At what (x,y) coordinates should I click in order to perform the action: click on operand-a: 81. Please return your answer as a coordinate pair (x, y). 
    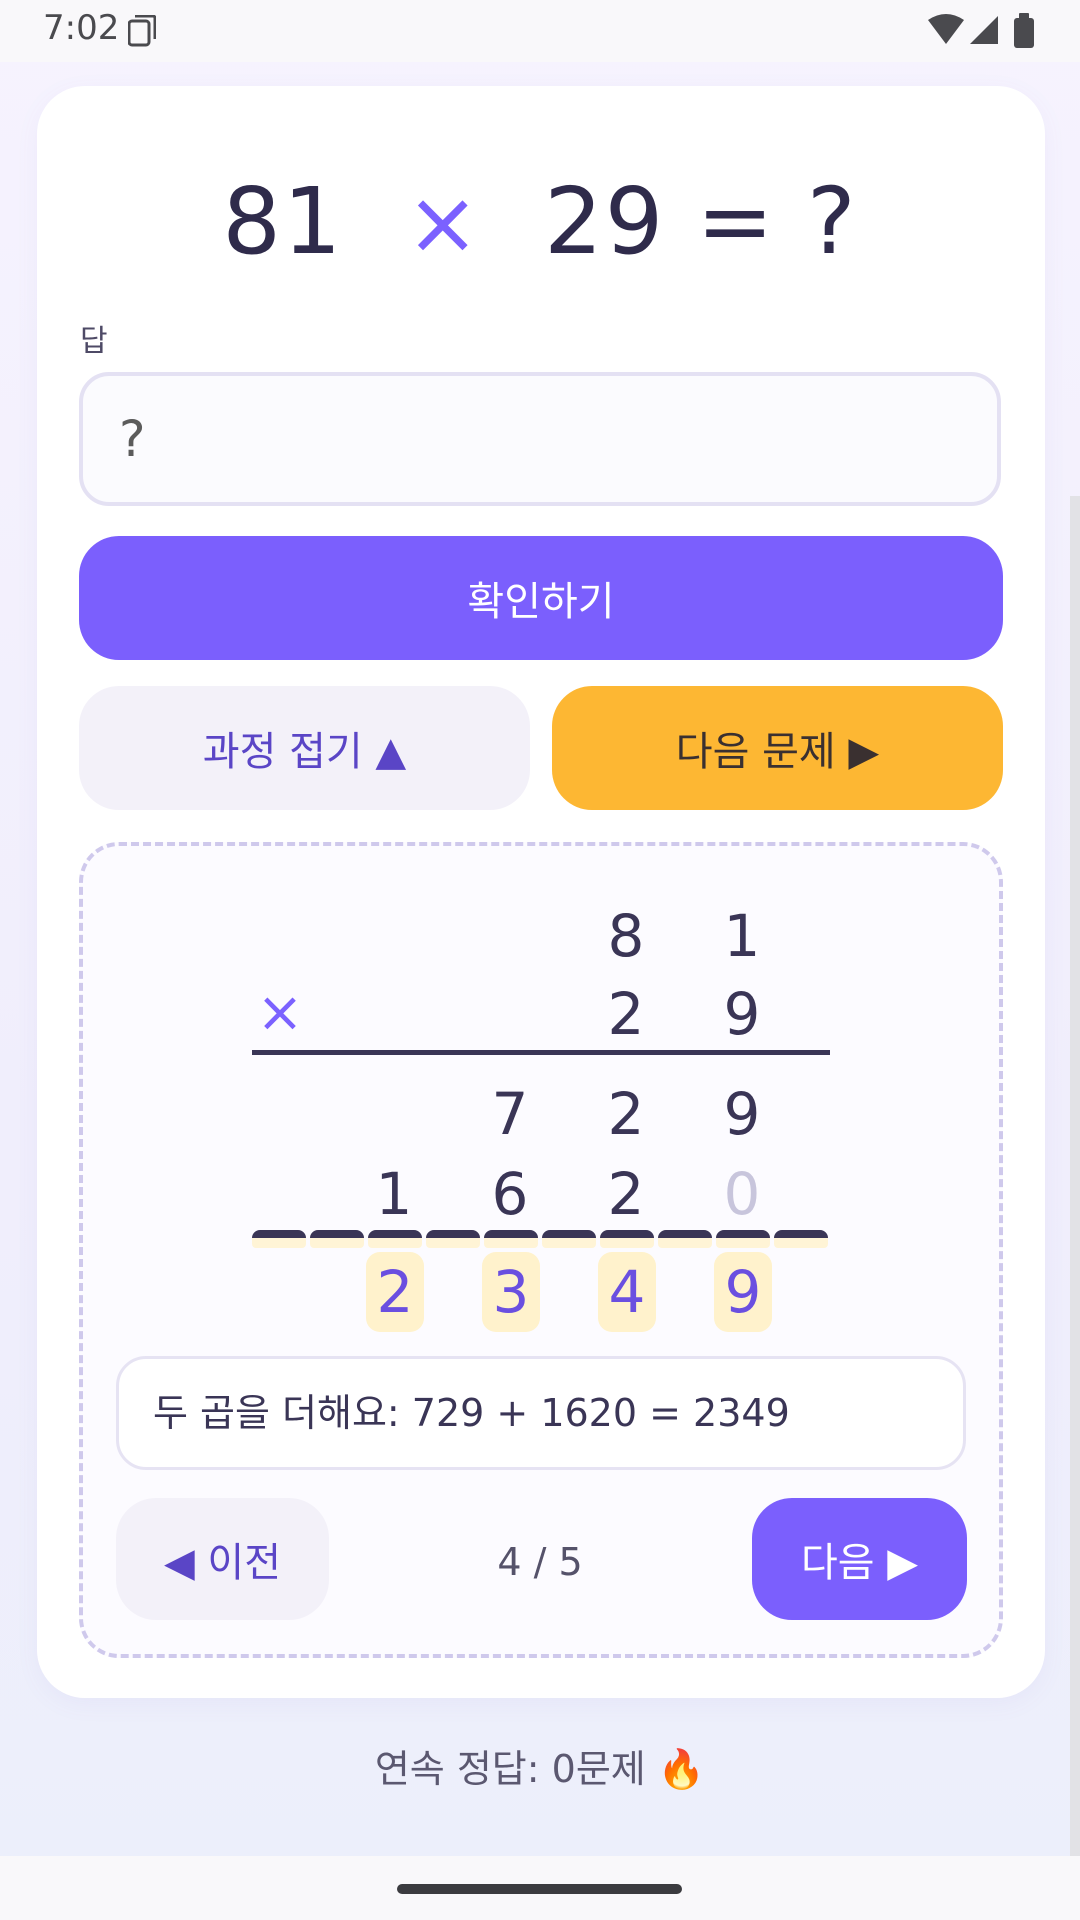
    Looking at the image, I should click on (283, 221).